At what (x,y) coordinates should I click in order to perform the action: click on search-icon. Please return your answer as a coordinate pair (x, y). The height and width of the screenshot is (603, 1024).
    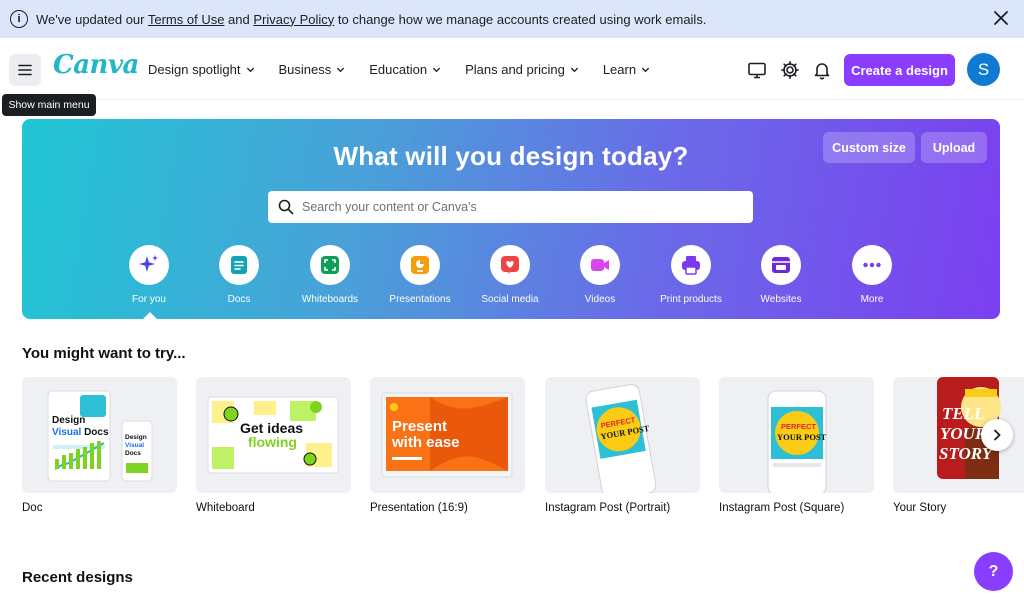
    Looking at the image, I should click on (286, 207).